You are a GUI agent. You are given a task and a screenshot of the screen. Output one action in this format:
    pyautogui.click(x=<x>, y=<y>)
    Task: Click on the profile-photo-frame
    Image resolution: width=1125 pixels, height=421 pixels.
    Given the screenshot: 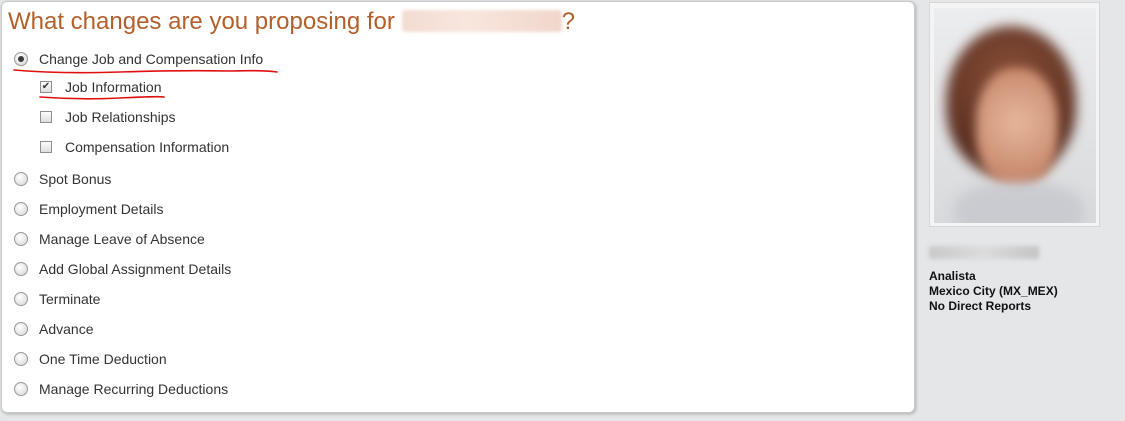 What is the action you would take?
    pyautogui.click(x=1014, y=114)
    